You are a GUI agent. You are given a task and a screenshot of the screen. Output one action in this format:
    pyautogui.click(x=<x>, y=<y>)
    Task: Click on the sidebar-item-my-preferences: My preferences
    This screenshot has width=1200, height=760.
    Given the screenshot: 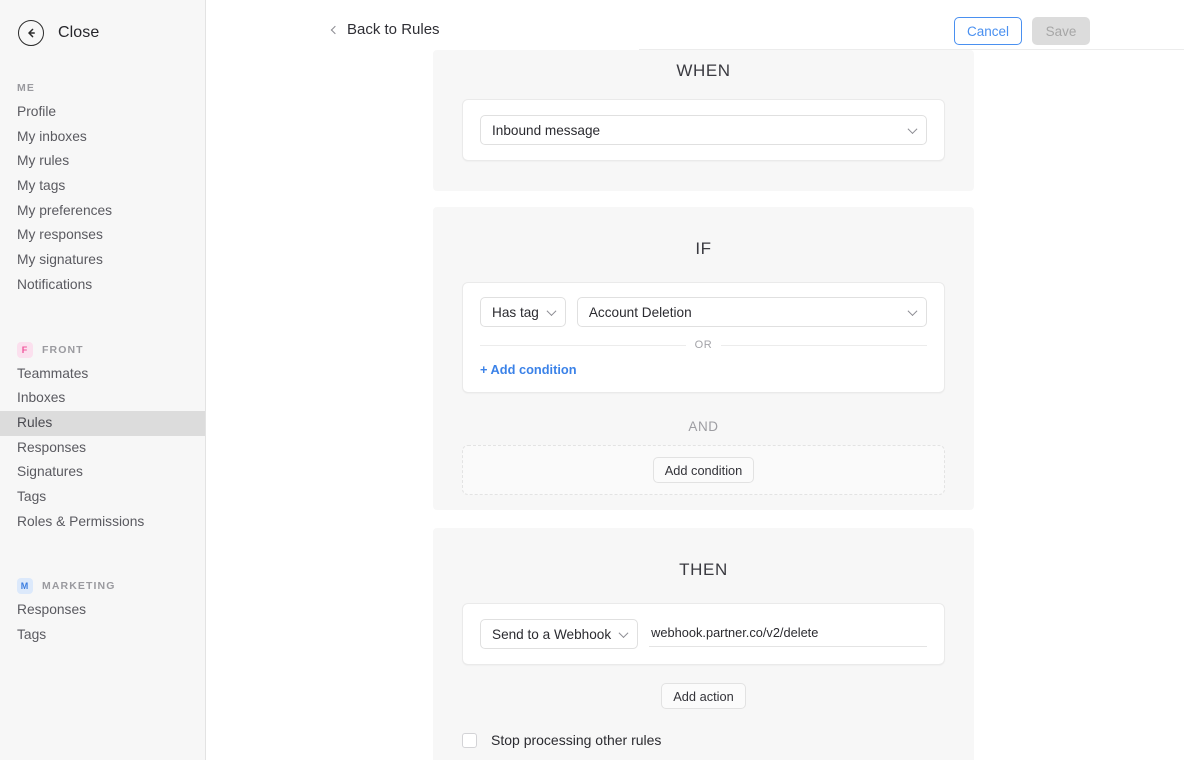 What is the action you would take?
    pyautogui.click(x=102, y=211)
    